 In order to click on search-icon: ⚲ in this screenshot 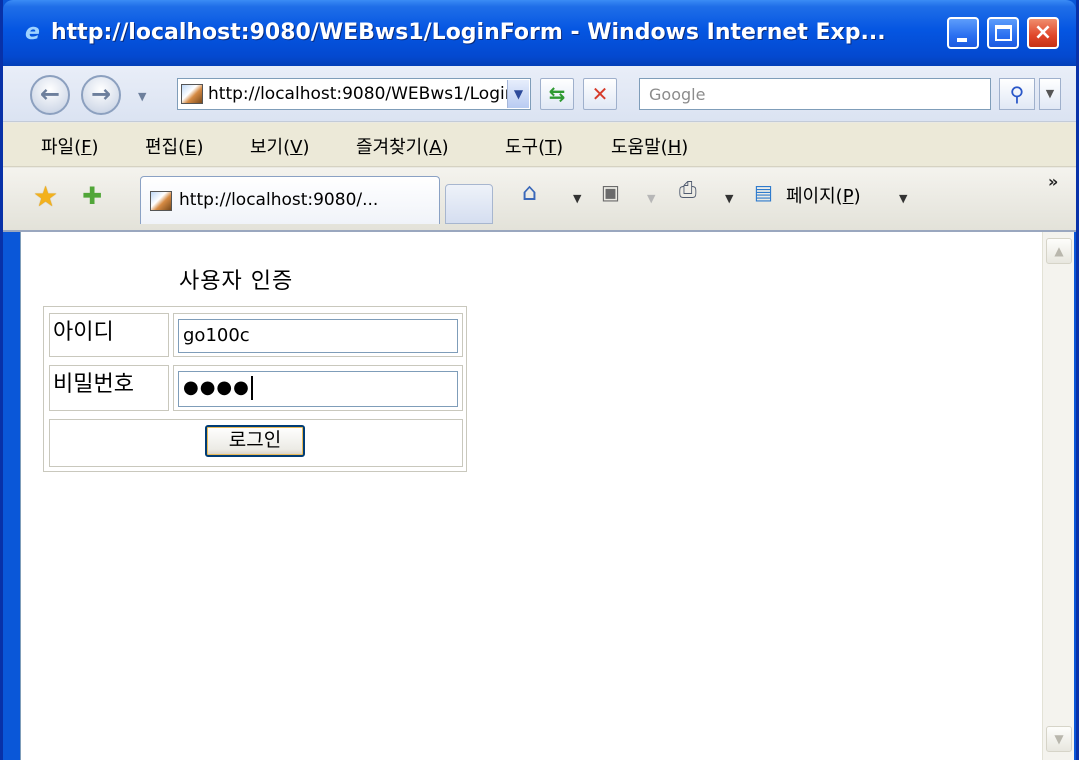, I will do `click(1017, 94)`.